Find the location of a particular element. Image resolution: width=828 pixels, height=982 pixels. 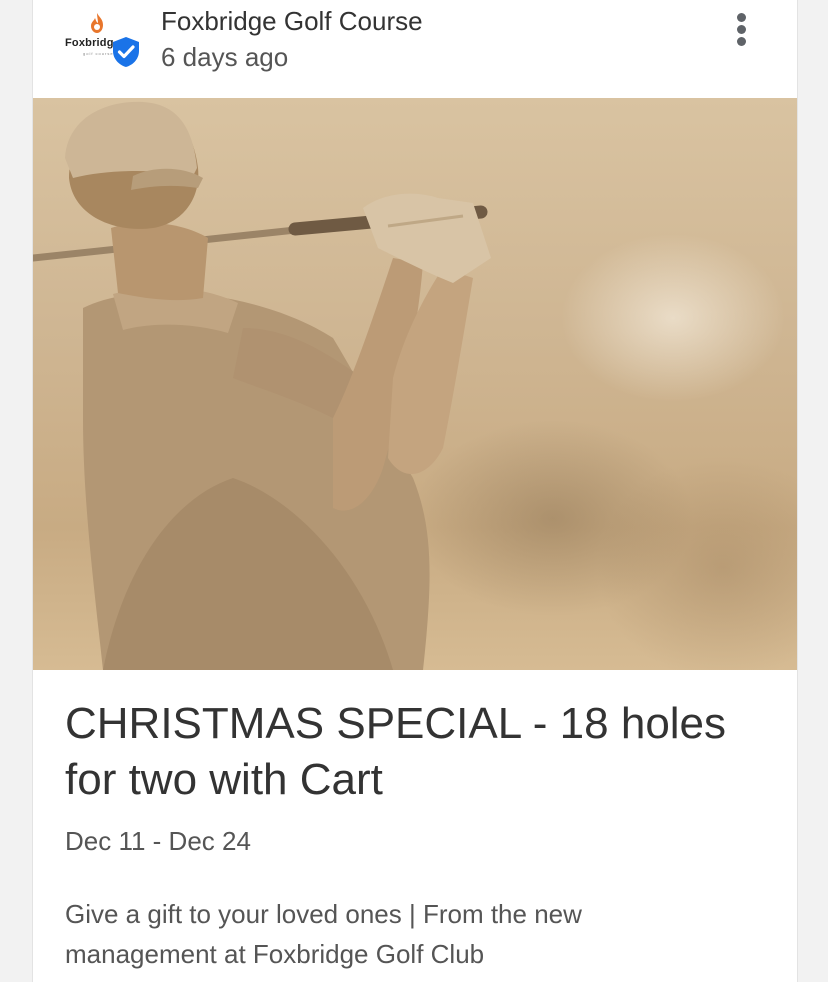

post-timestamp: 6 days ago is located at coordinates (225, 57).